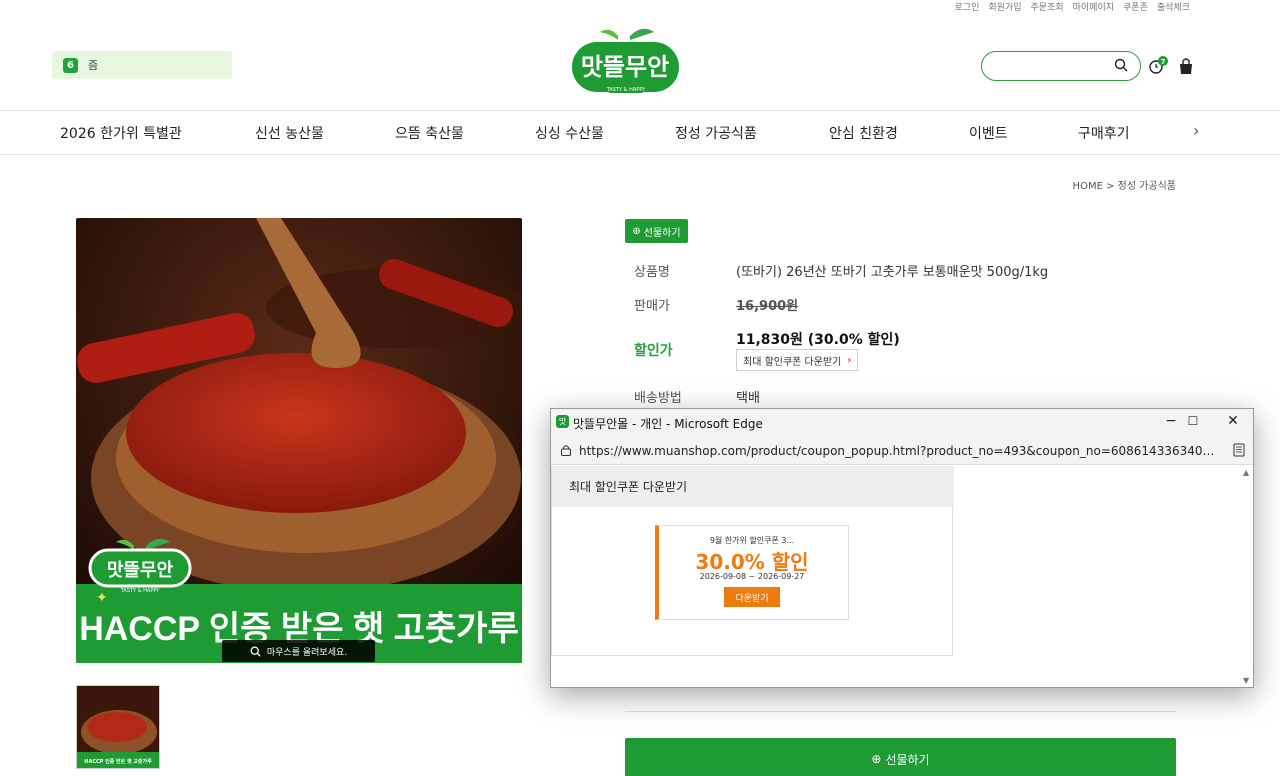  What do you see at coordinates (140, 570) in the screenshot?
I see `image-logo-text: 맛뜰무안` at bounding box center [140, 570].